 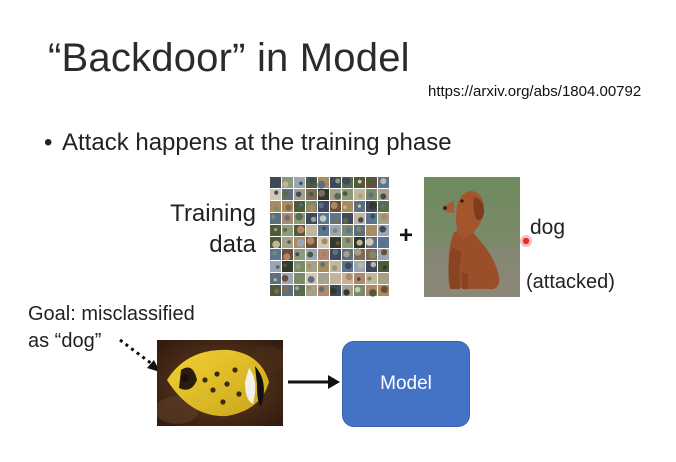 What do you see at coordinates (406, 383) in the screenshot?
I see `model-label: Model` at bounding box center [406, 383].